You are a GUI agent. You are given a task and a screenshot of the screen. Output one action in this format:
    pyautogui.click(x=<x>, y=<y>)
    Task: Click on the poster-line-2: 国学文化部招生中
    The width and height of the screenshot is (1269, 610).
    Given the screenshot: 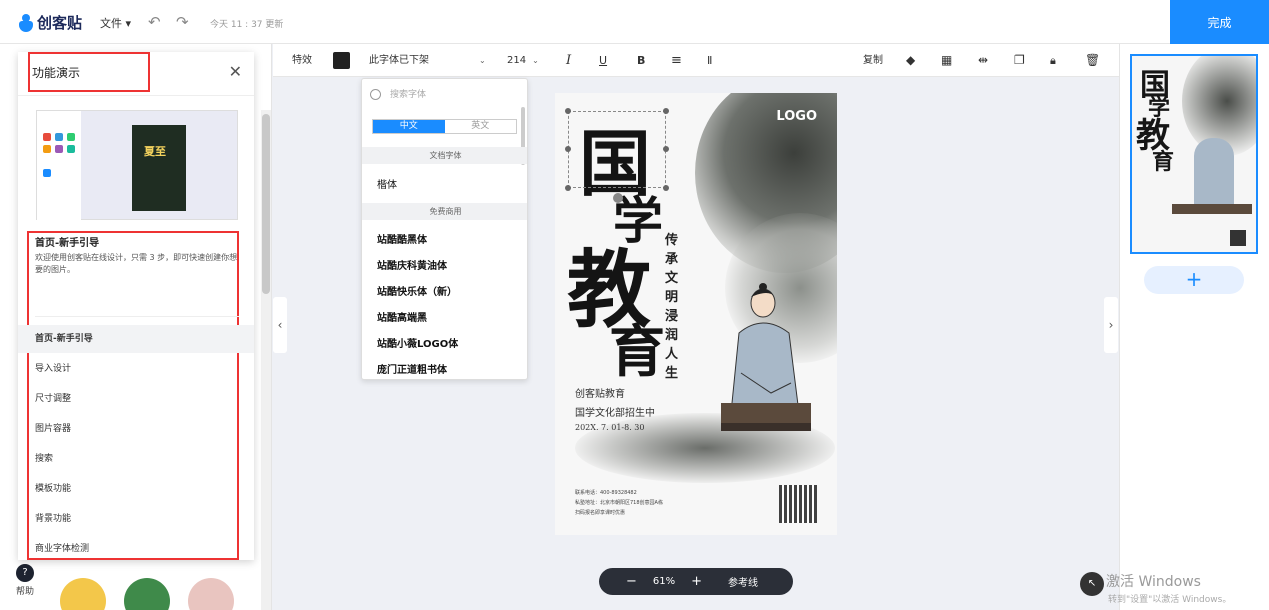 What is the action you would take?
    pyautogui.click(x=615, y=411)
    